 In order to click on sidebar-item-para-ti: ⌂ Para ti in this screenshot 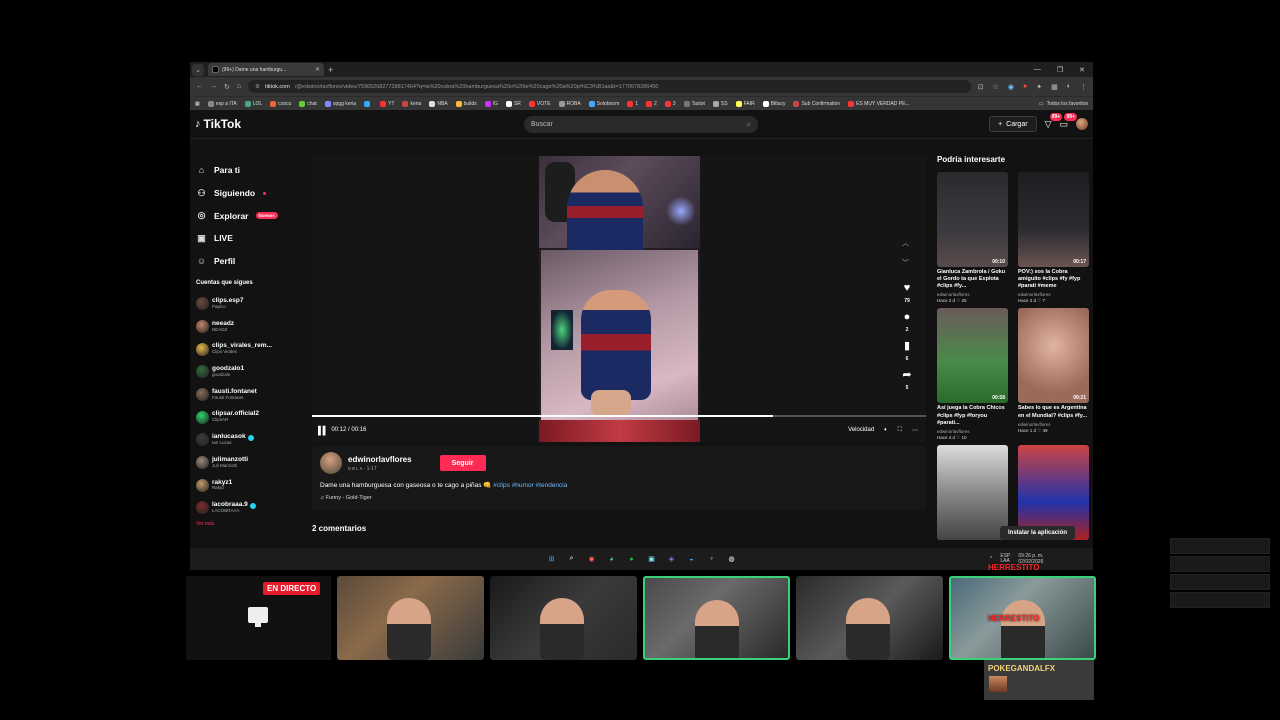, I will do `click(249, 170)`.